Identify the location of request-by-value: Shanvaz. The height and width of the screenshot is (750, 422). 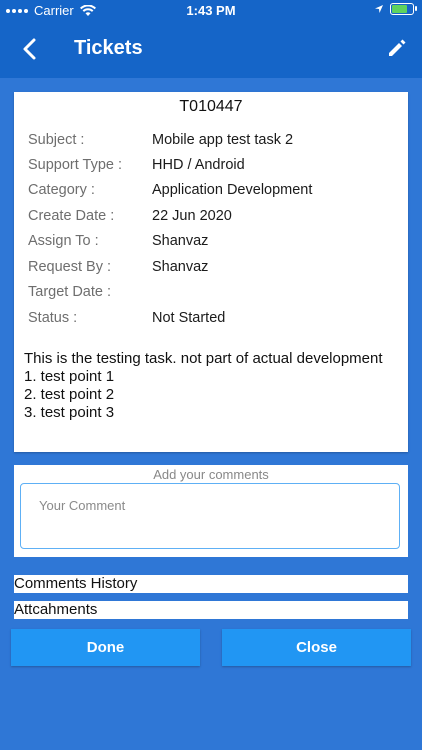
(180, 267).